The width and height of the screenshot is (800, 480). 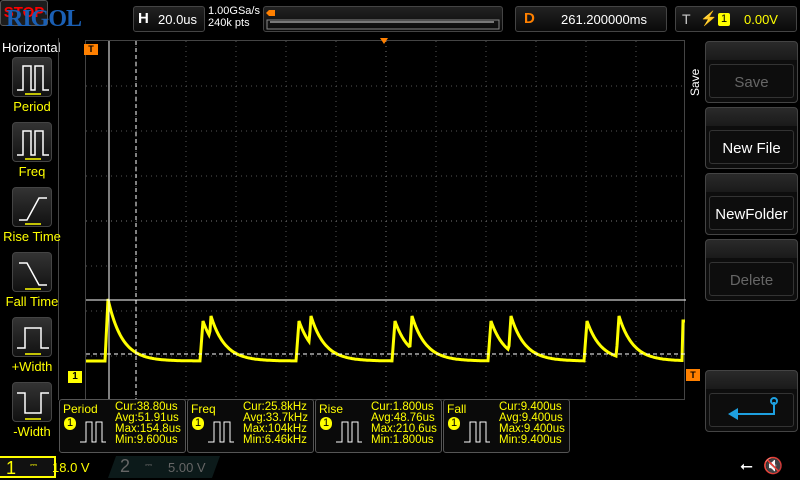 What do you see at coordinates (275, 440) in the screenshot?
I see `measurement-min: Min:6.46kHz` at bounding box center [275, 440].